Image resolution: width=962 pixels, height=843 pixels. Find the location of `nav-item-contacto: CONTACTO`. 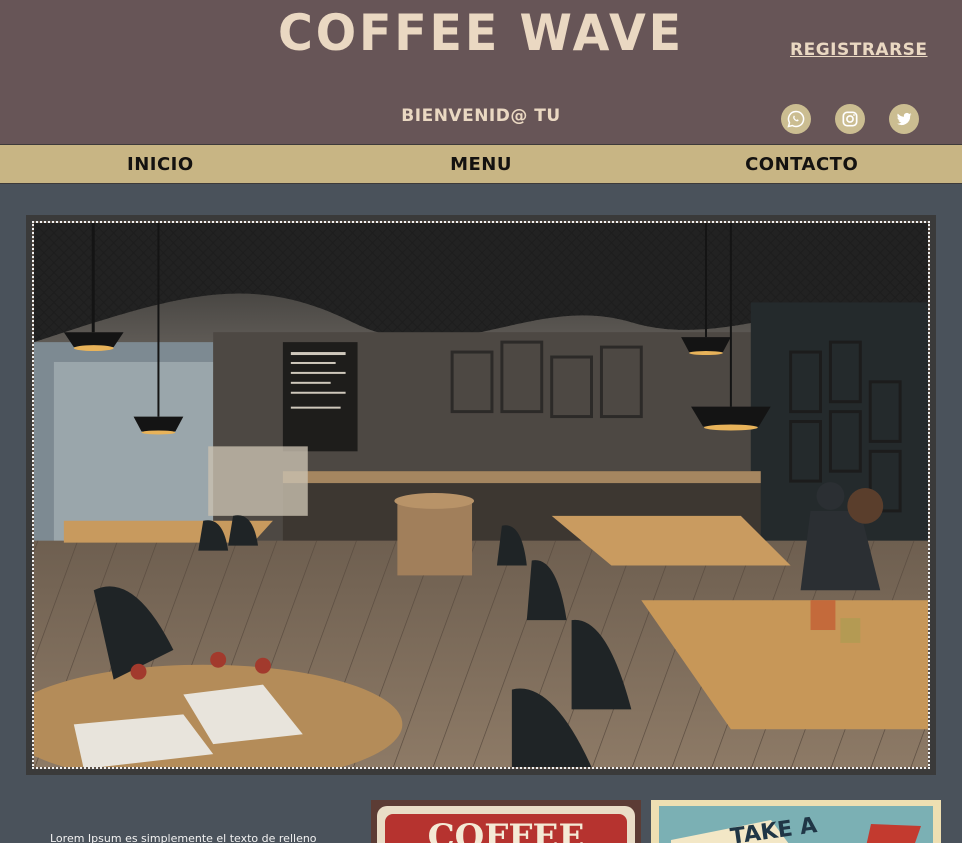

nav-item-contacto: CONTACTO is located at coordinates (801, 164).